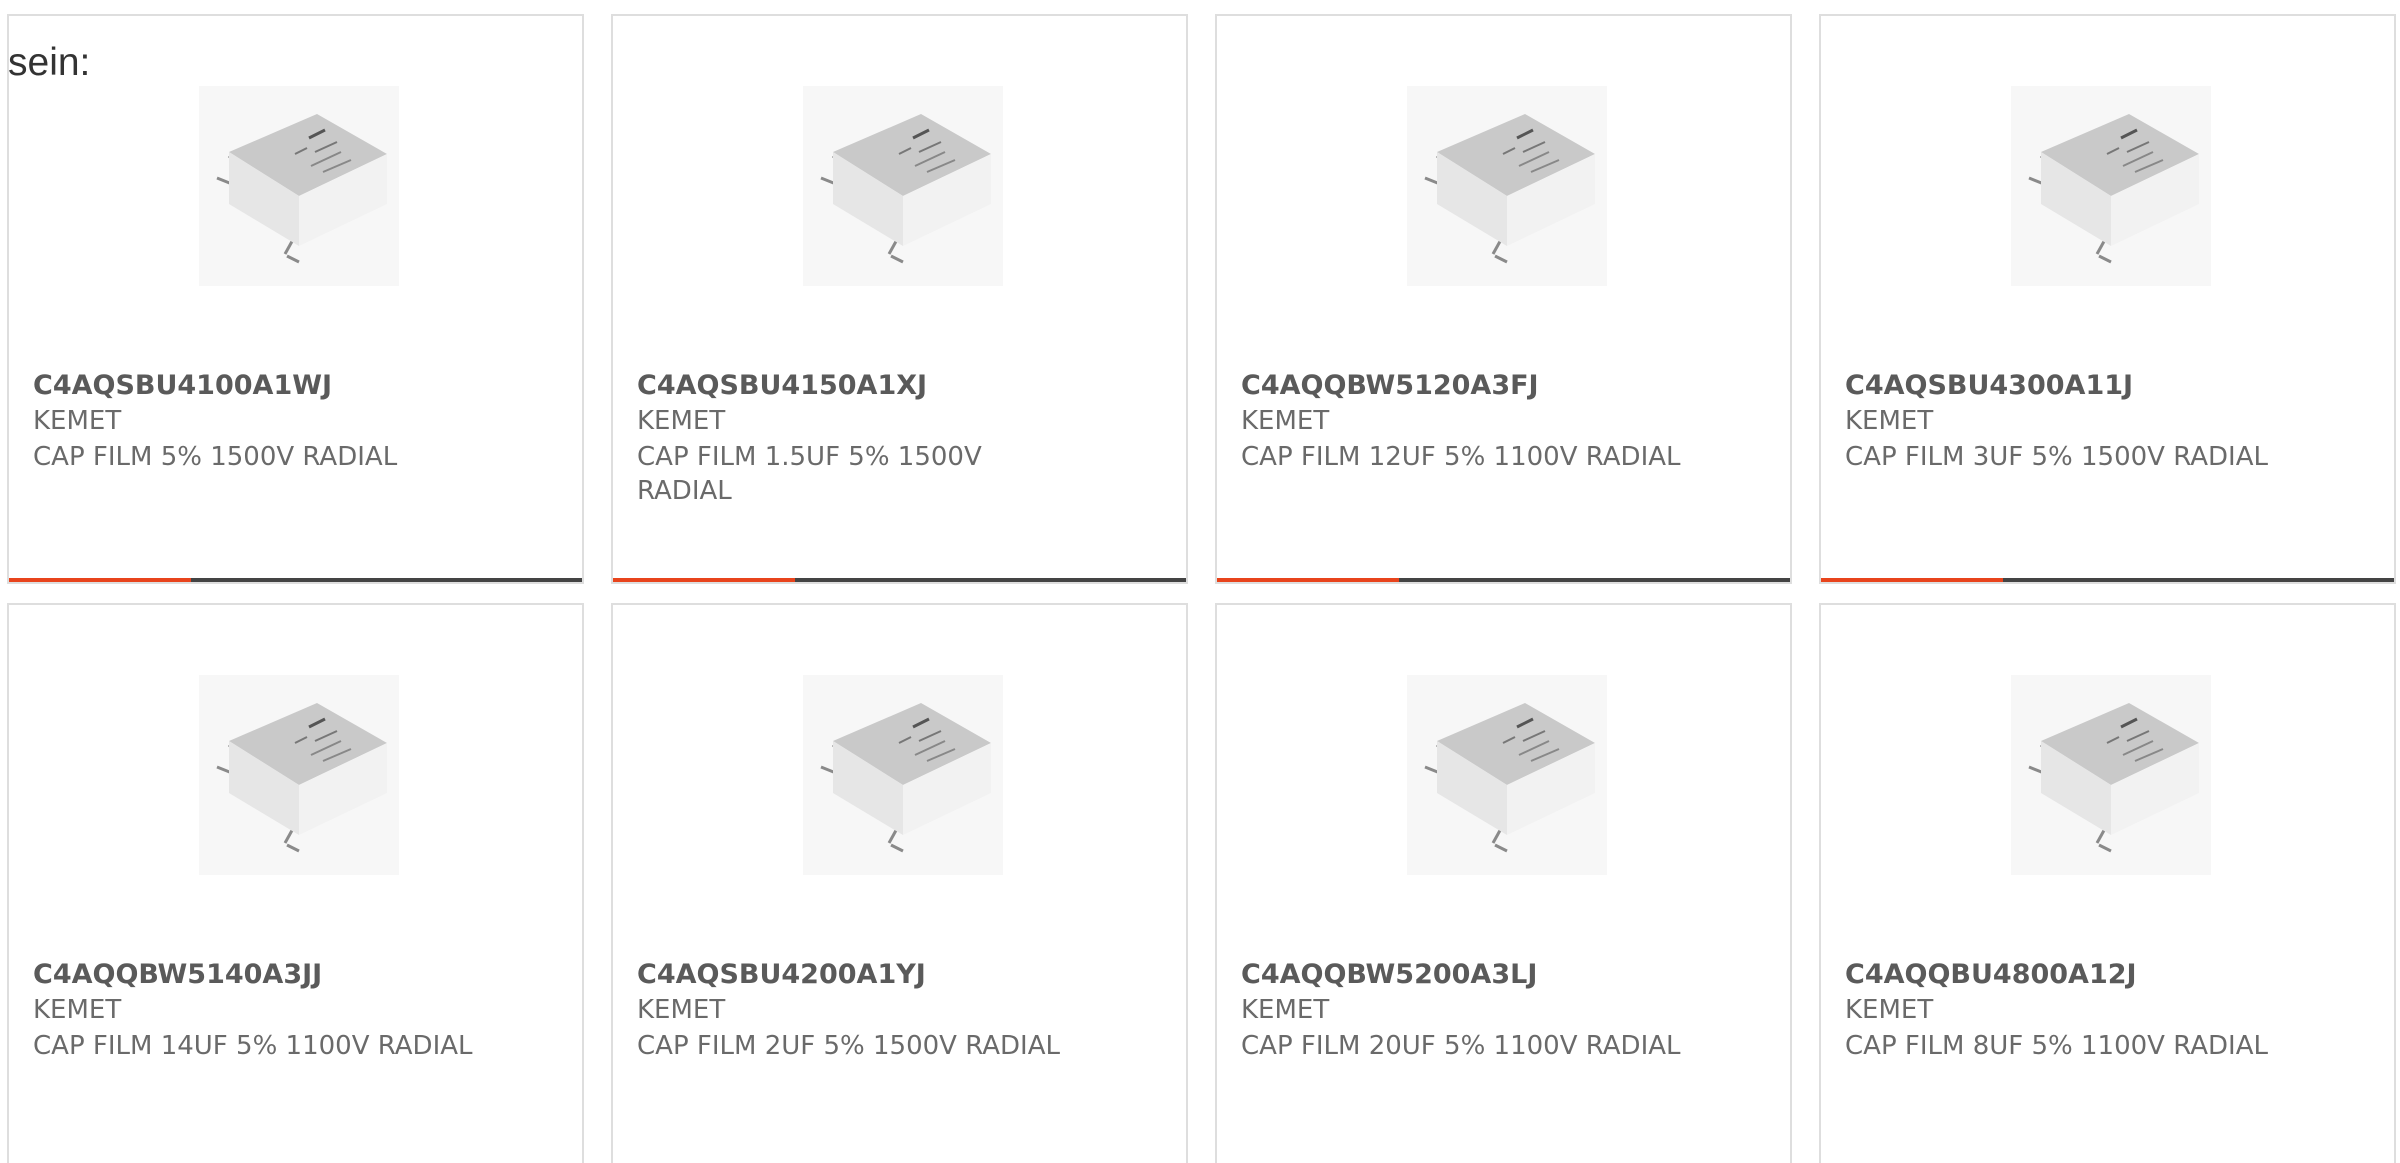  What do you see at coordinates (2056, 457) in the screenshot?
I see `product-description: CAP FILM 3UF 5% 1500V RADIAL` at bounding box center [2056, 457].